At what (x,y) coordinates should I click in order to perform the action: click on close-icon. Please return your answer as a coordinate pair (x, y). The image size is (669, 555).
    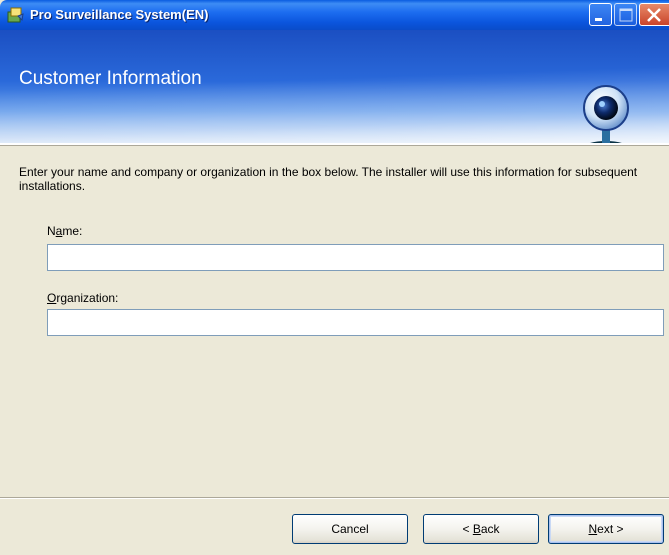
    Looking at the image, I should click on (654, 15).